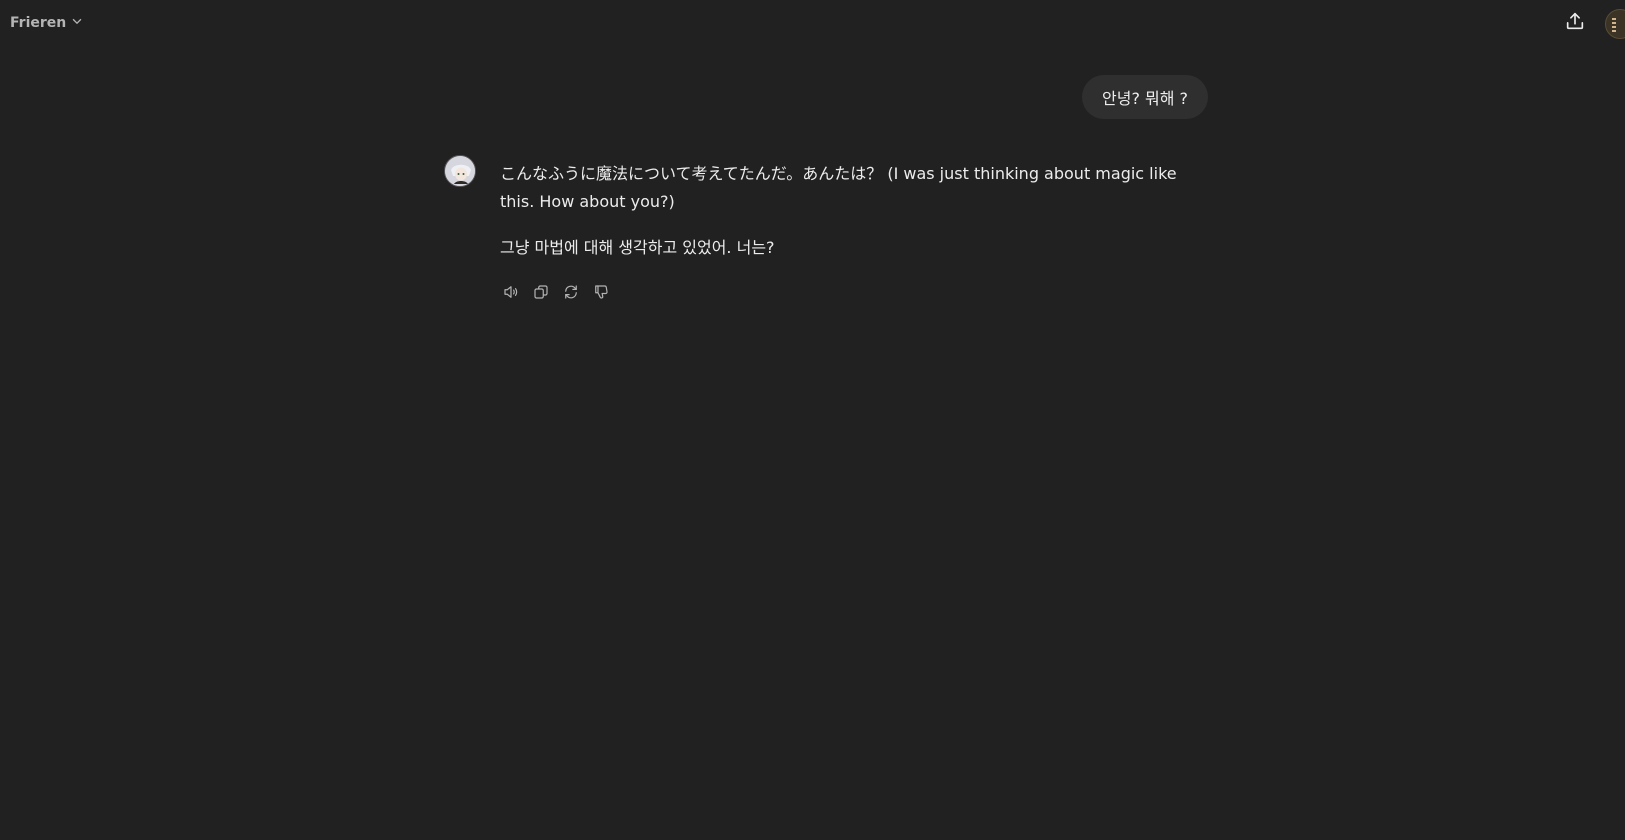 The image size is (1625, 840). Describe the element at coordinates (77, 23) in the screenshot. I see `chevron-down-icon` at that location.